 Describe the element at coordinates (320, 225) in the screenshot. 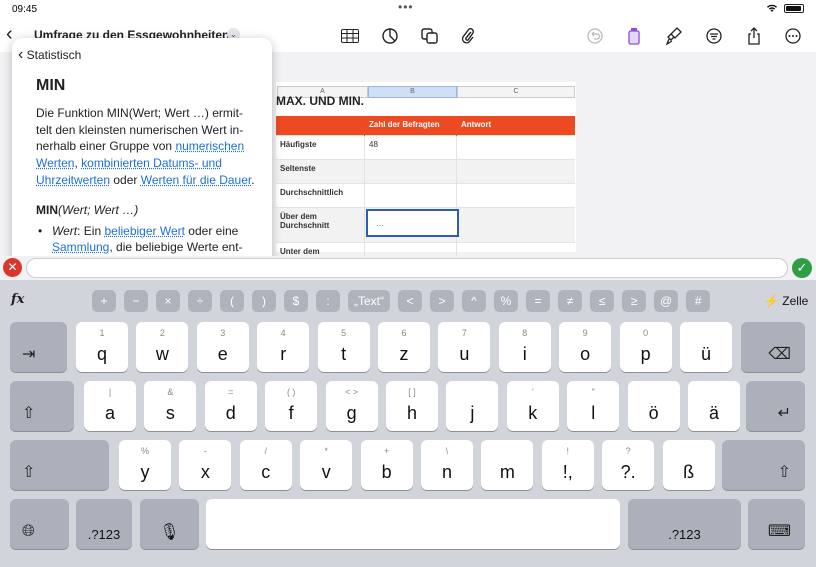

I see `row-label: Über dem Durchschnitt` at that location.